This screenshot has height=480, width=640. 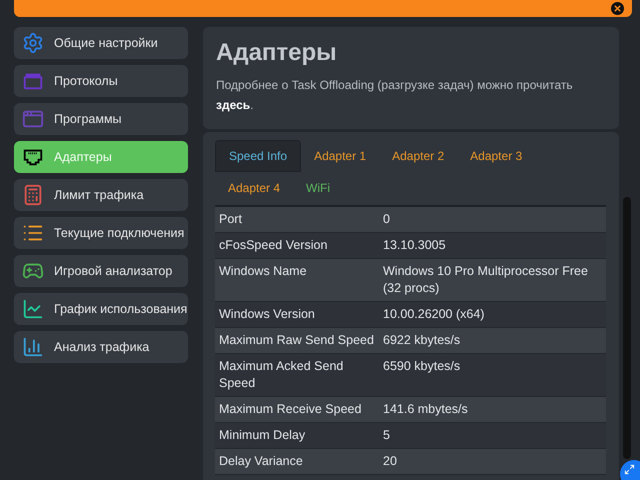 I want to click on sidebar-item: График использования, so click(x=101, y=309).